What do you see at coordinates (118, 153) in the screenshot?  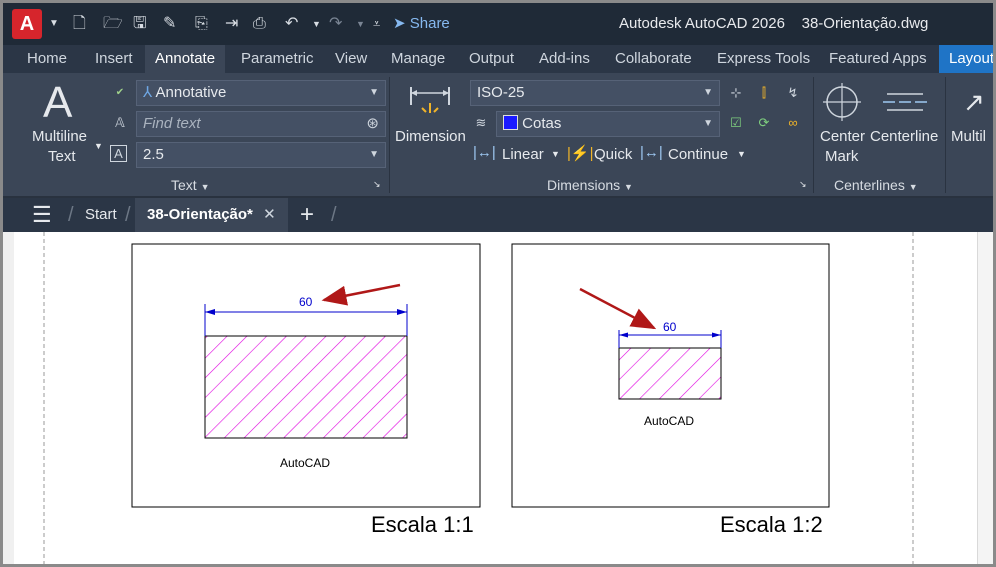 I see `text-height-icon: A` at bounding box center [118, 153].